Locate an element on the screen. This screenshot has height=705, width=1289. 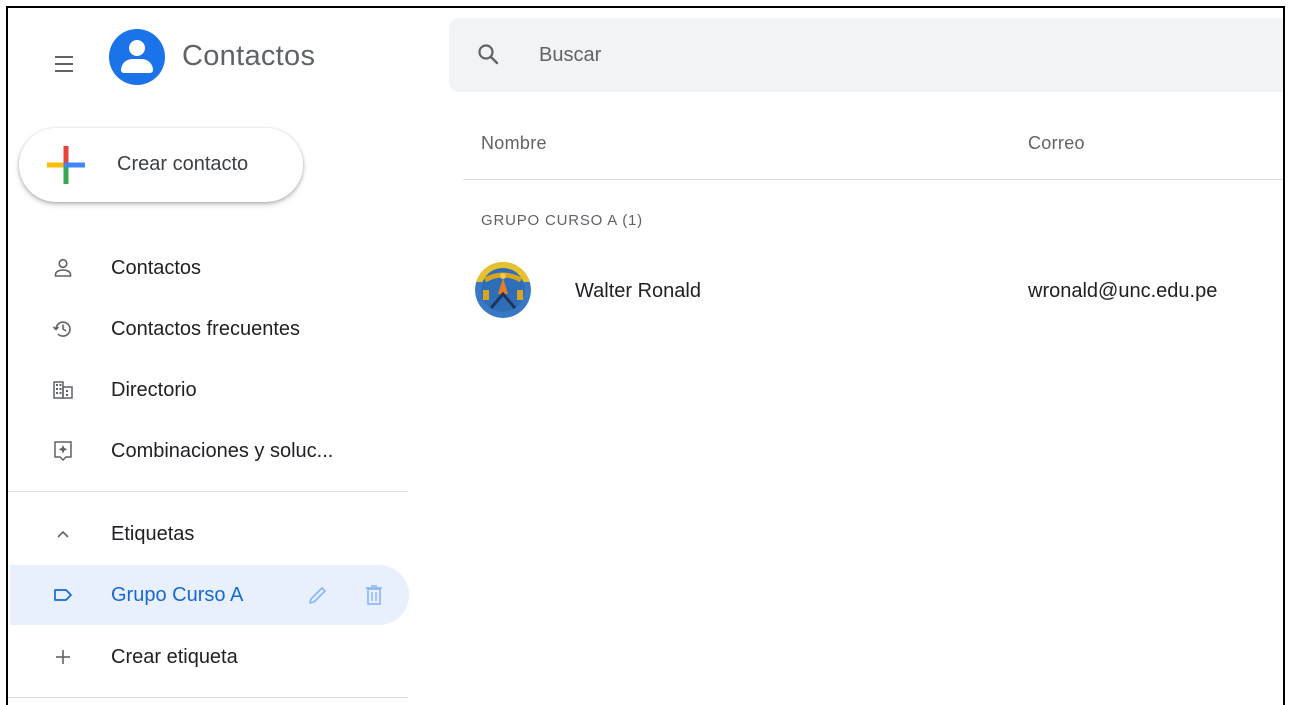
delete-trash-icon is located at coordinates (374, 595).